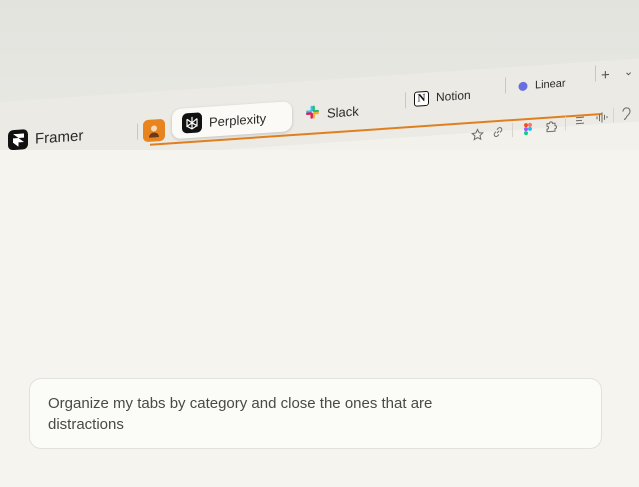 The height and width of the screenshot is (487, 639). I want to click on tab-label: Framer, so click(59, 137).